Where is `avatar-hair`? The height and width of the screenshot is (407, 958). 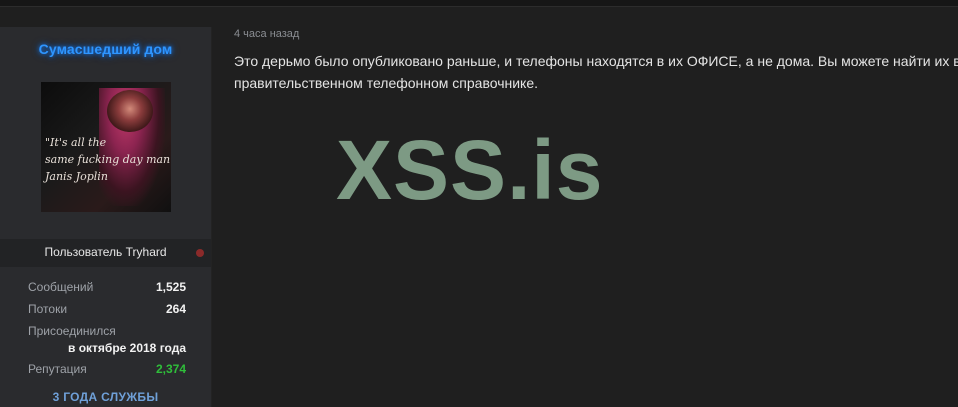 avatar-hair is located at coordinates (130, 111).